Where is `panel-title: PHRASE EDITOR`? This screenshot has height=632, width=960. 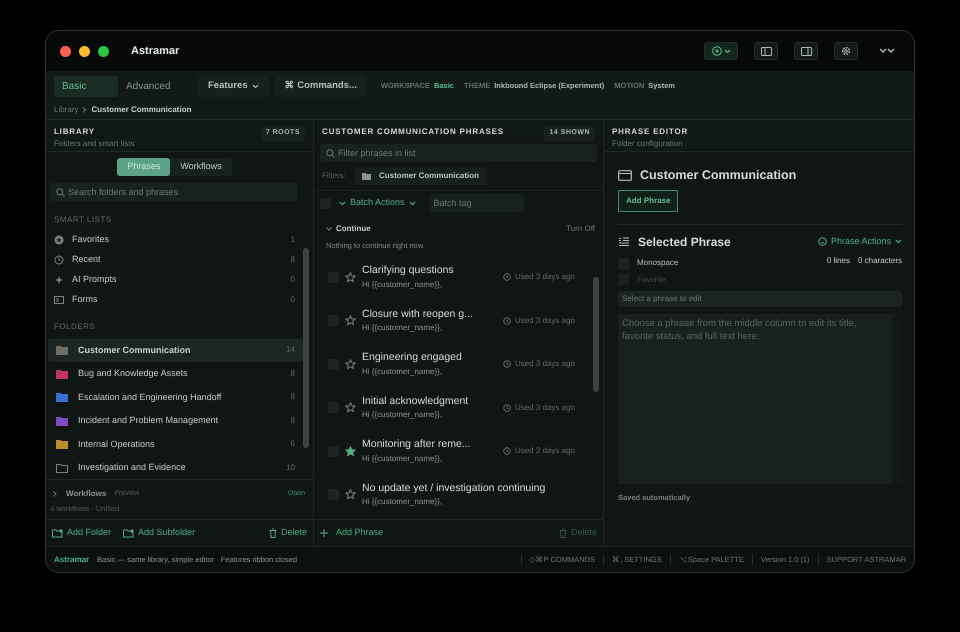 panel-title: PHRASE EDITOR is located at coordinates (650, 132).